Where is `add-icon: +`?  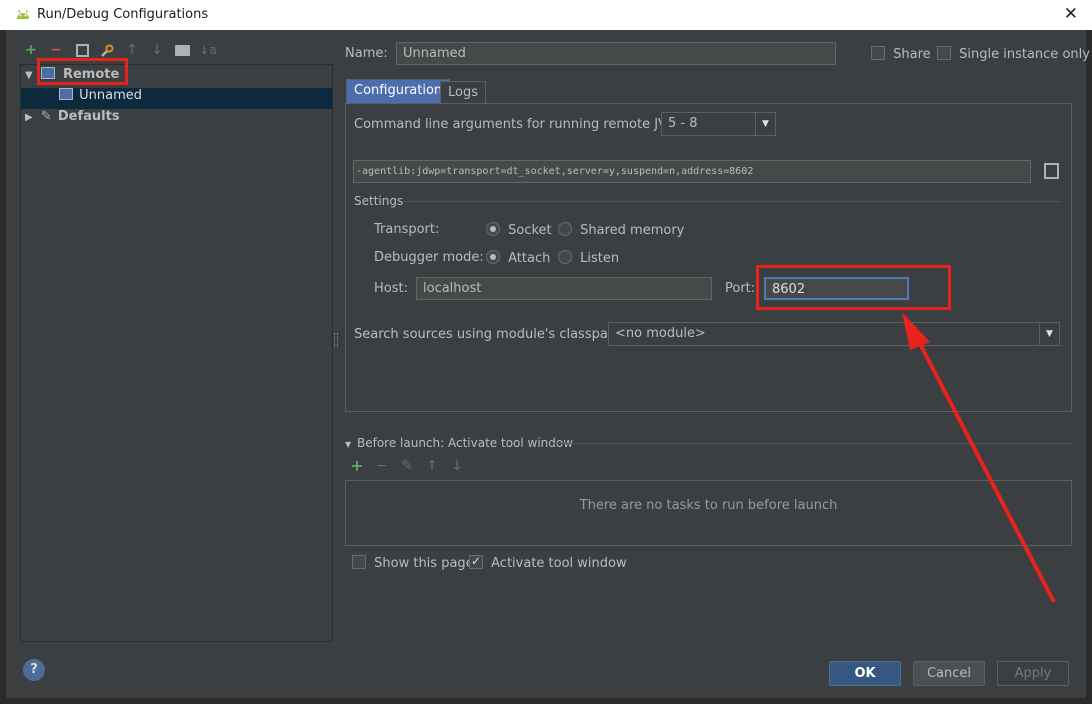 add-icon: + is located at coordinates (31, 50).